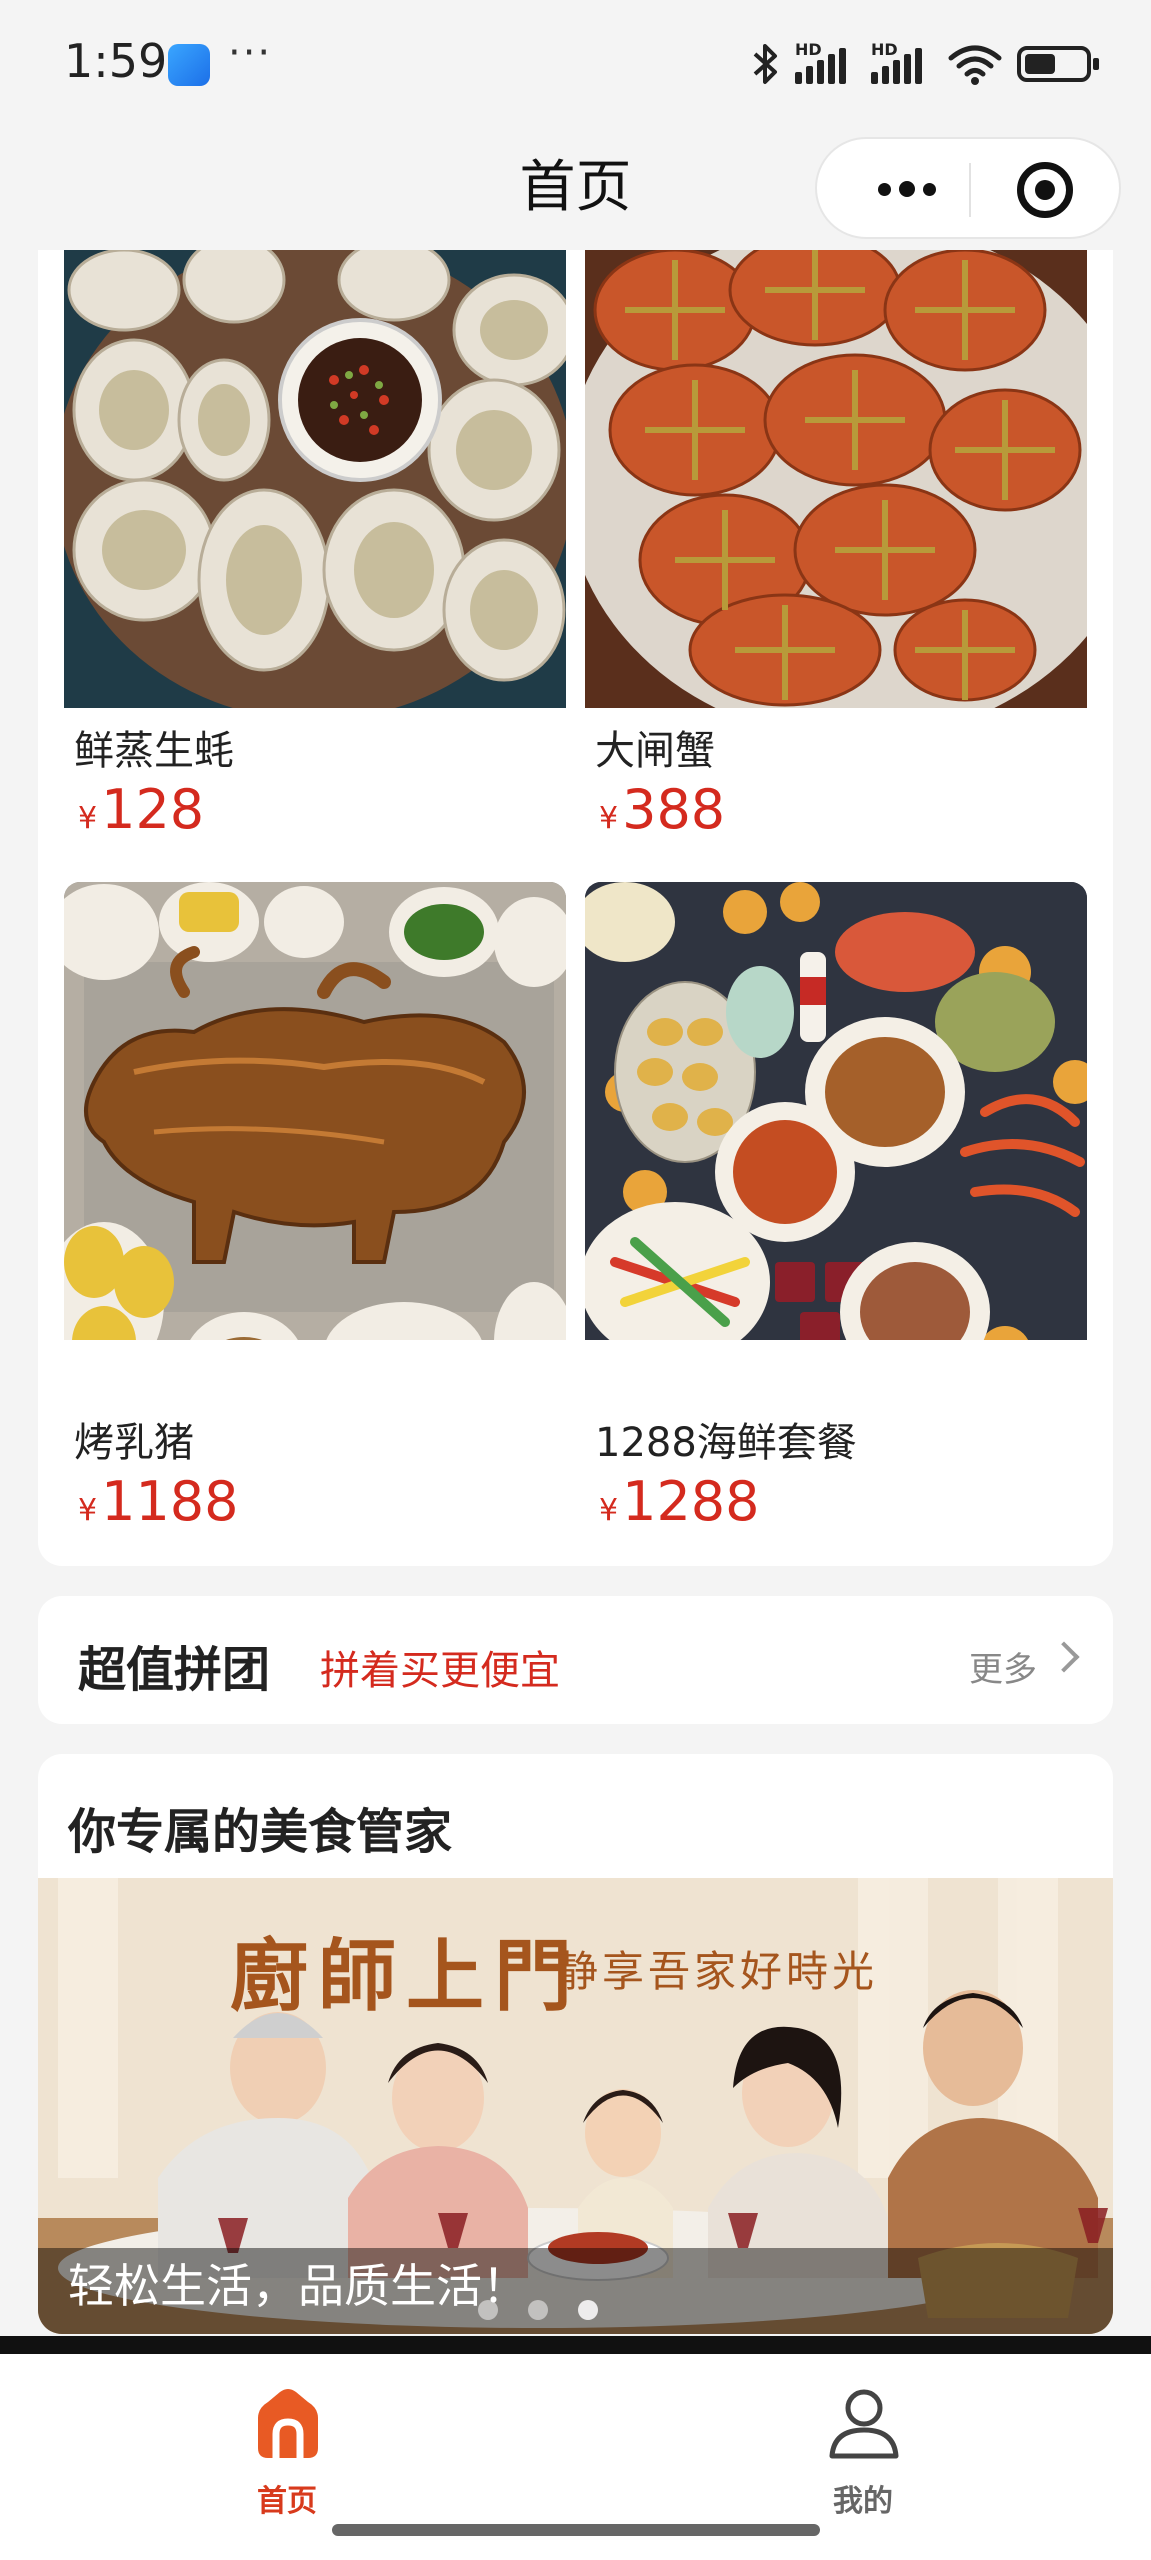  Describe the element at coordinates (298, 2286) in the screenshot. I see `banner-caption: 轻松生活，品质生活！` at that location.